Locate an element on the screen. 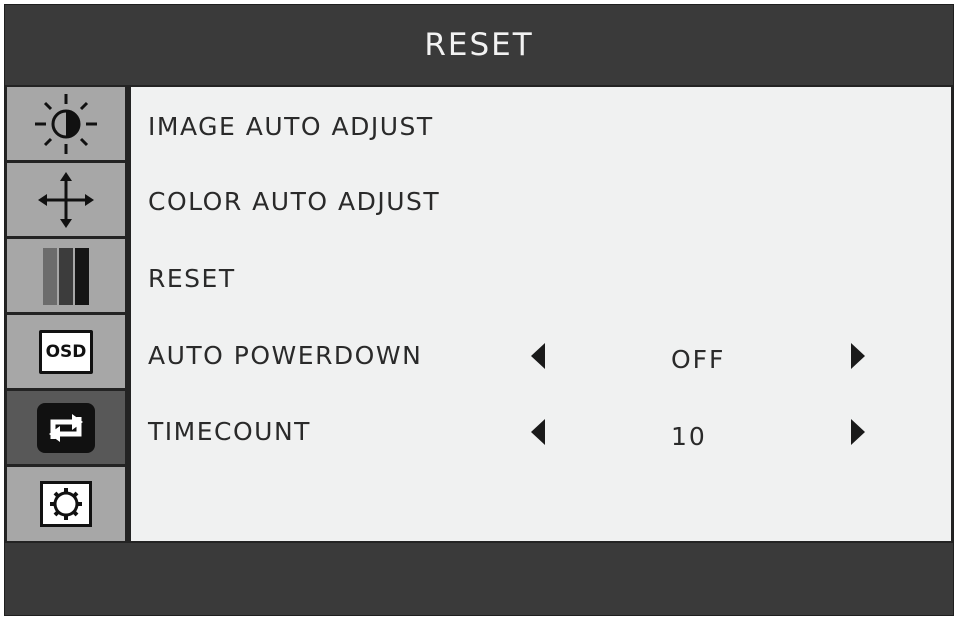 This screenshot has height=617, width=955. menu-item-label: IMAGE AUTO ADJUST is located at coordinates (291, 126).